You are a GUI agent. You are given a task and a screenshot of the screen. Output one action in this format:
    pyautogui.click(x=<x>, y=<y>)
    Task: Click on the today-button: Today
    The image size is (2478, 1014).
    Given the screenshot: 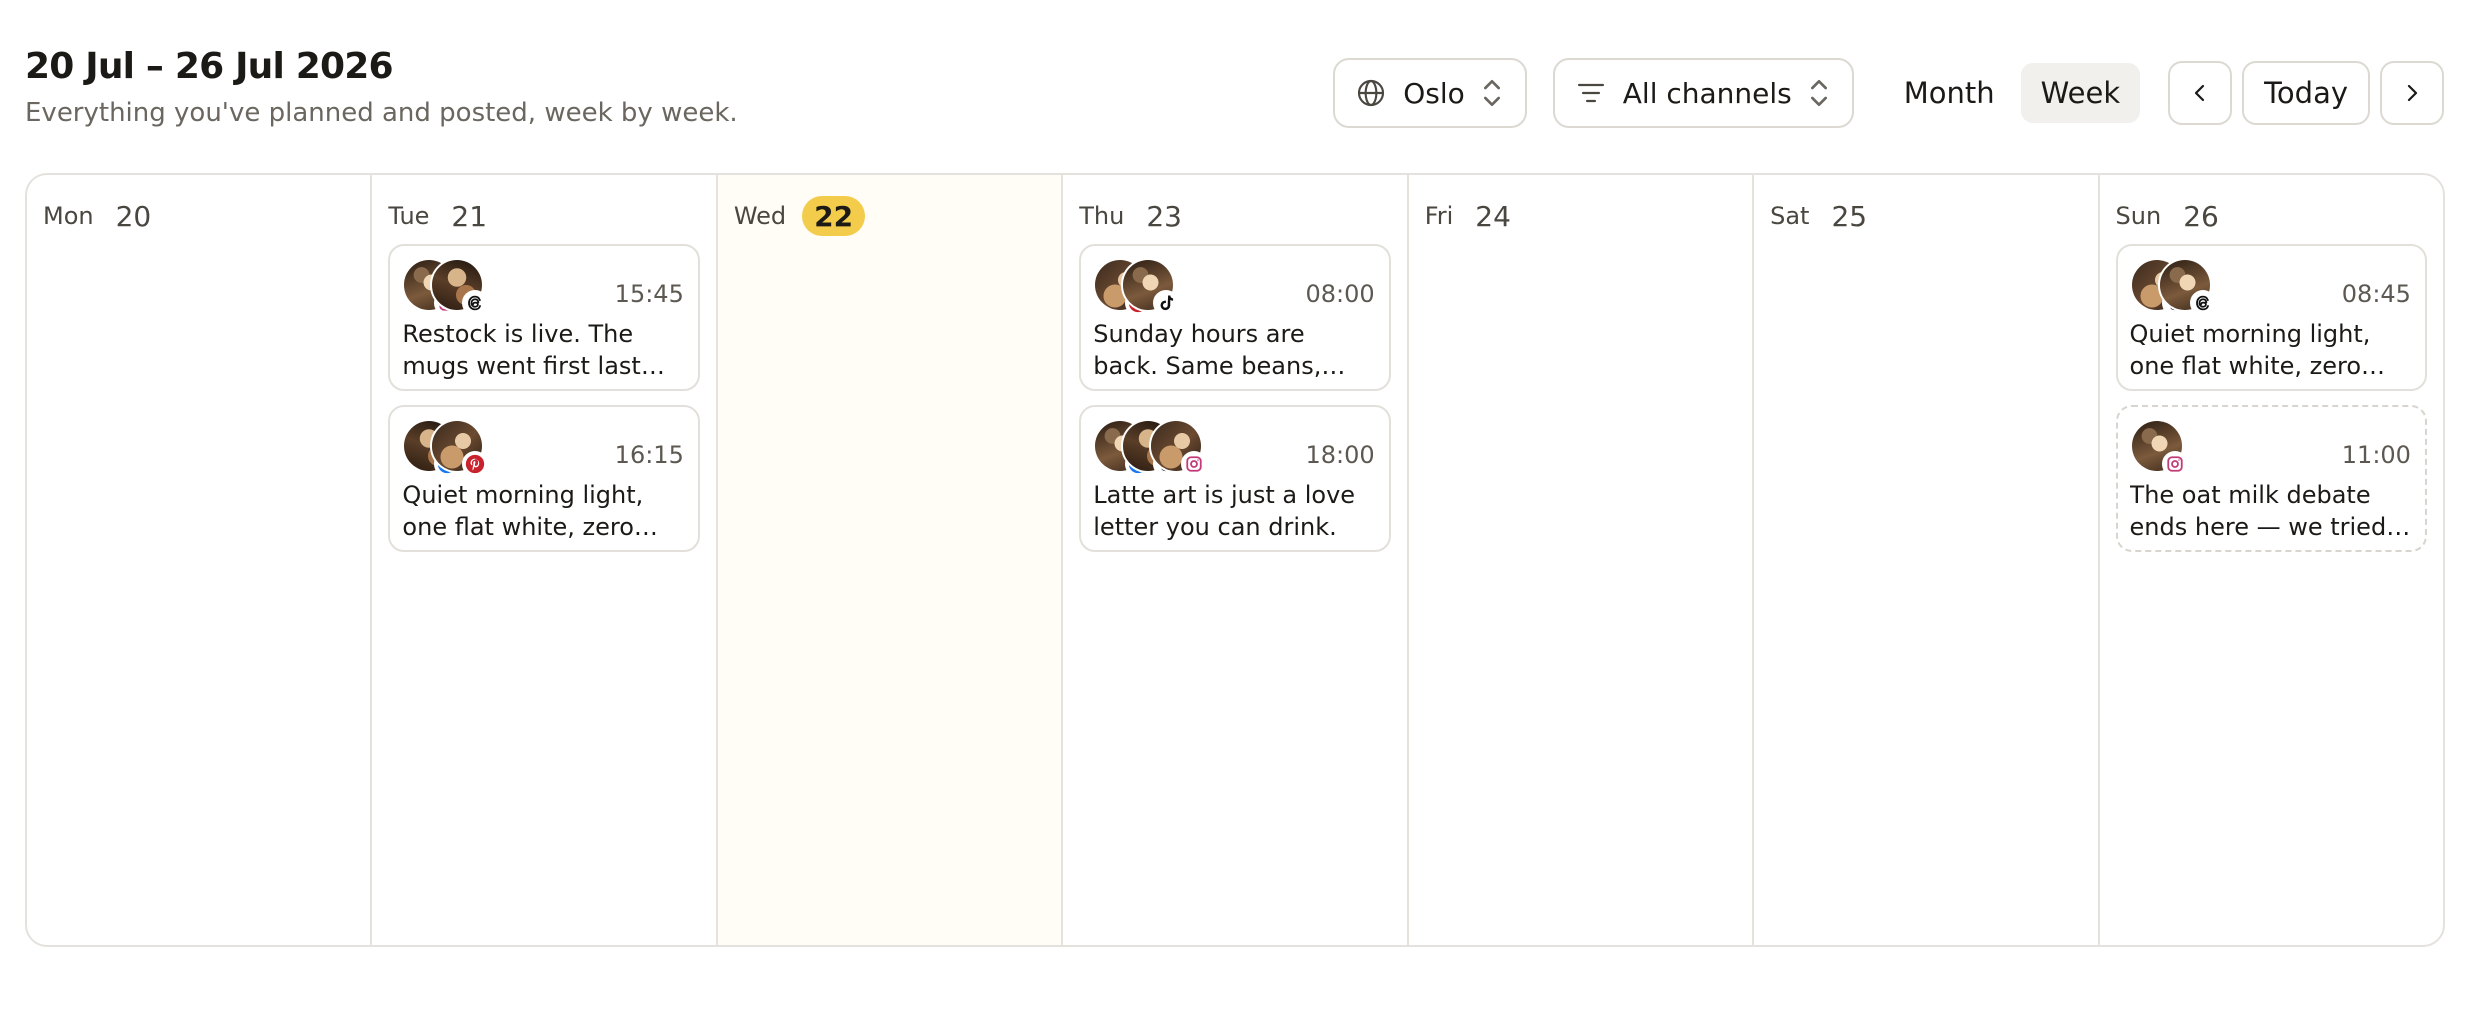 What is the action you would take?
    pyautogui.click(x=2306, y=93)
    